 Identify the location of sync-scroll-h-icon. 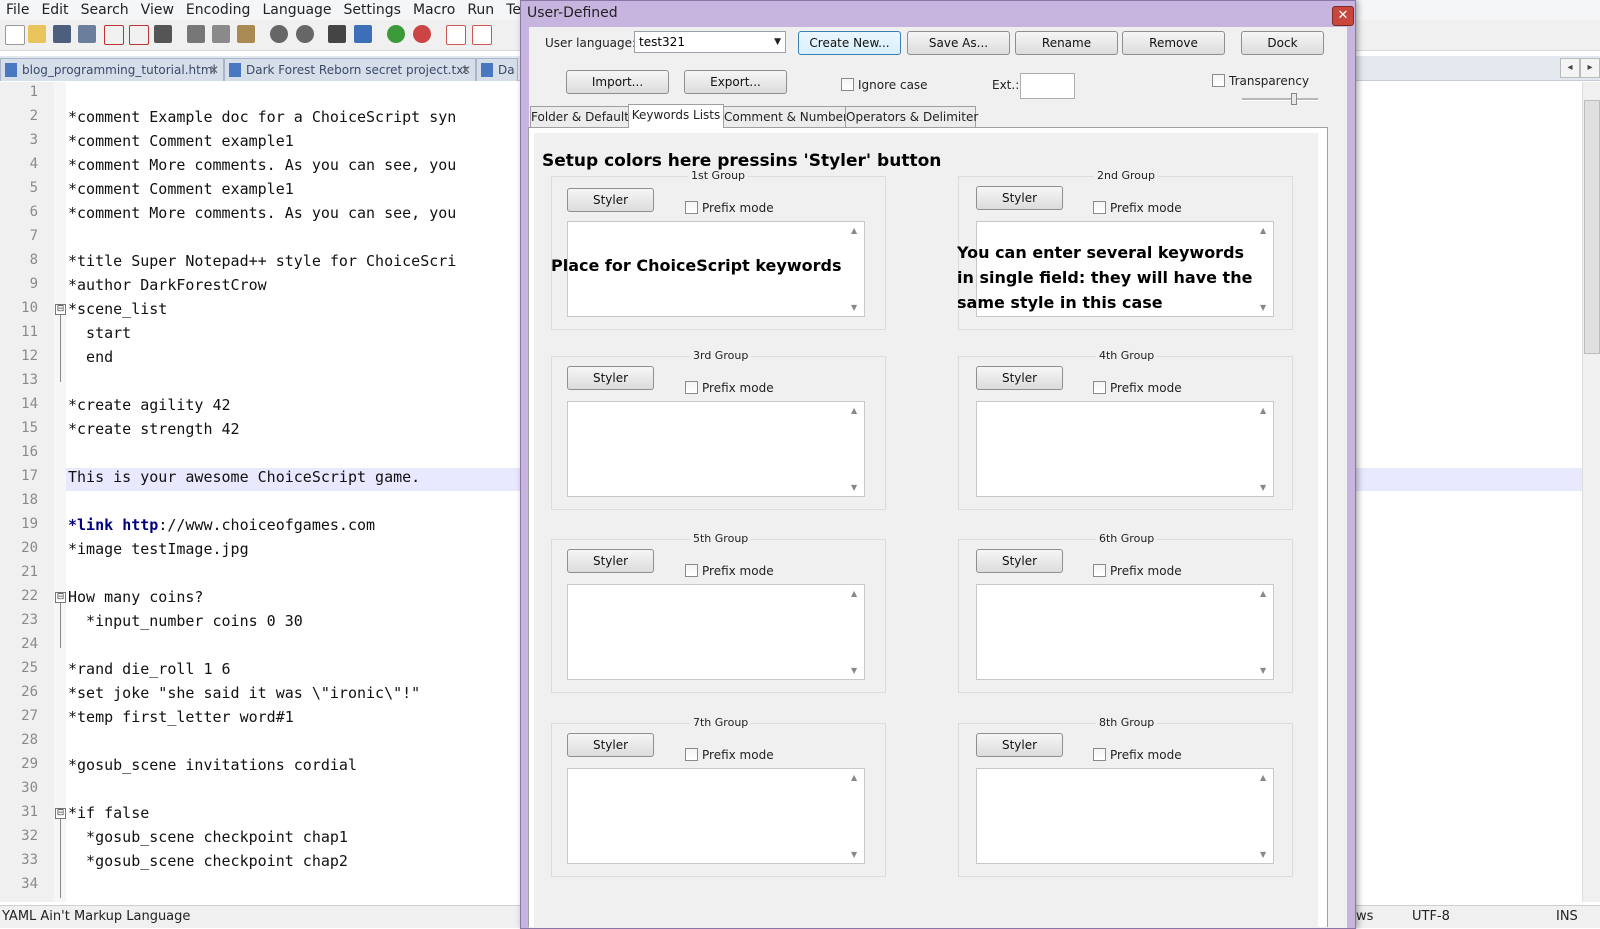
(482, 35).